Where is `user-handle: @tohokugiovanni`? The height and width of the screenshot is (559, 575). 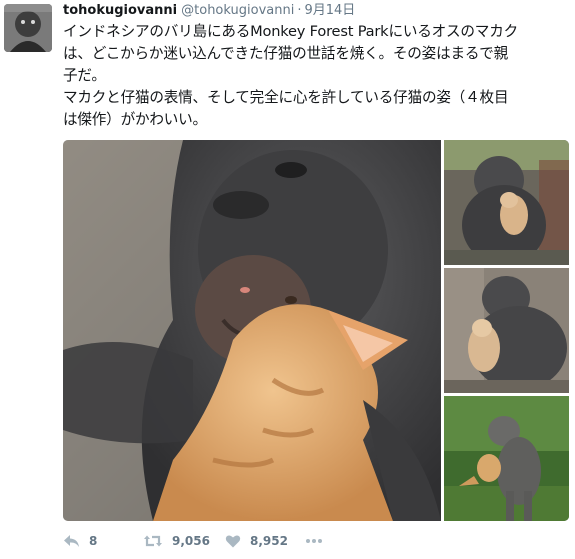
user-handle: @tohokugiovanni is located at coordinates (237, 10).